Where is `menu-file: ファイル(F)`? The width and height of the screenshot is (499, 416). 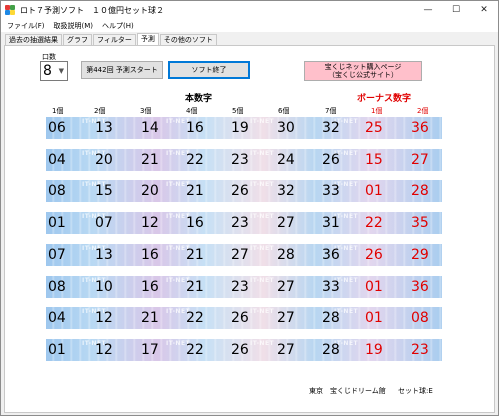 menu-file: ファイル(F) is located at coordinates (26, 26).